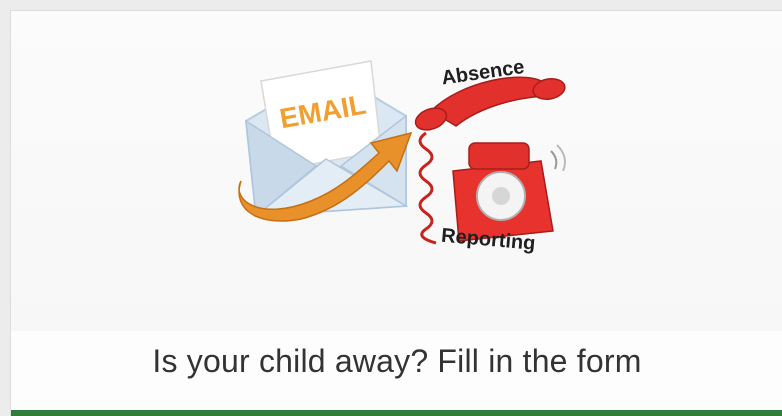  What do you see at coordinates (396, 413) in the screenshot?
I see `card-accent-bar` at bounding box center [396, 413].